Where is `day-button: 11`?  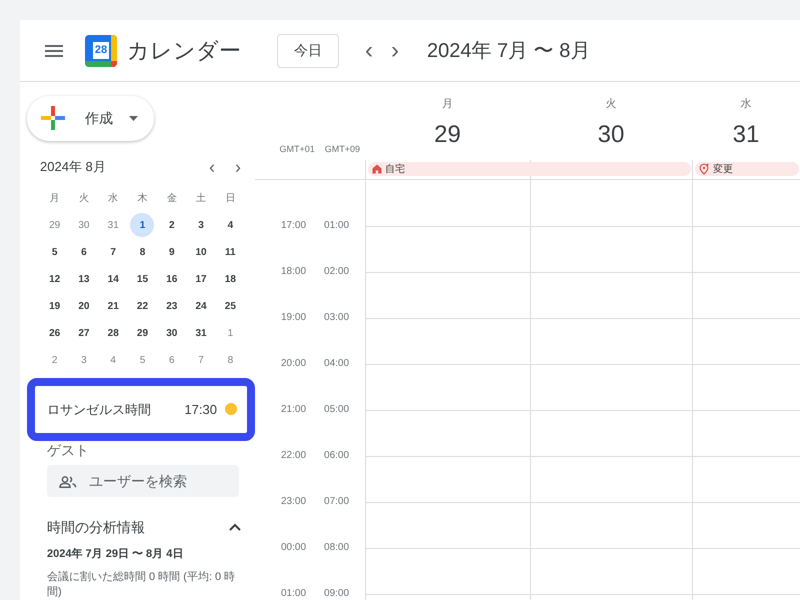 day-button: 11 is located at coordinates (230, 252).